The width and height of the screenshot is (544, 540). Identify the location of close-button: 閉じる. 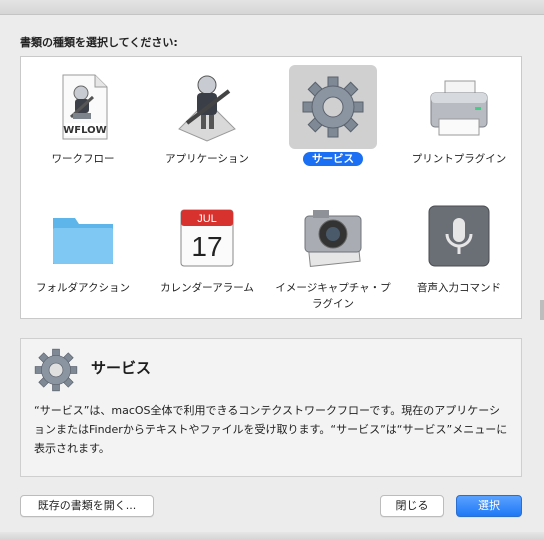
(412, 506).